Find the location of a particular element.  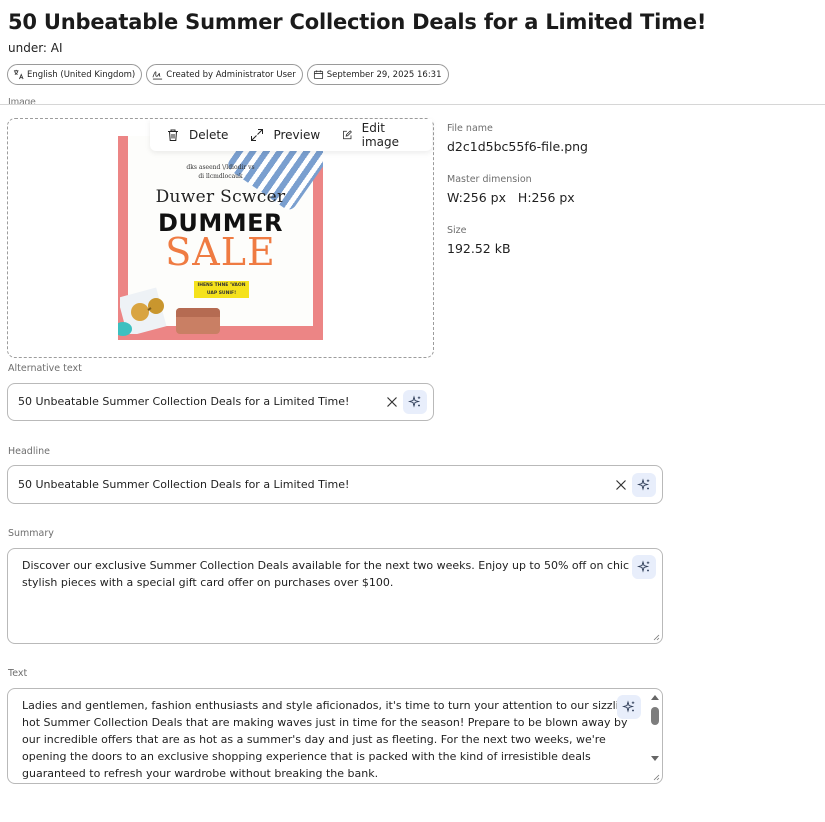

alt-text-label: Alternative text is located at coordinates (45, 368).